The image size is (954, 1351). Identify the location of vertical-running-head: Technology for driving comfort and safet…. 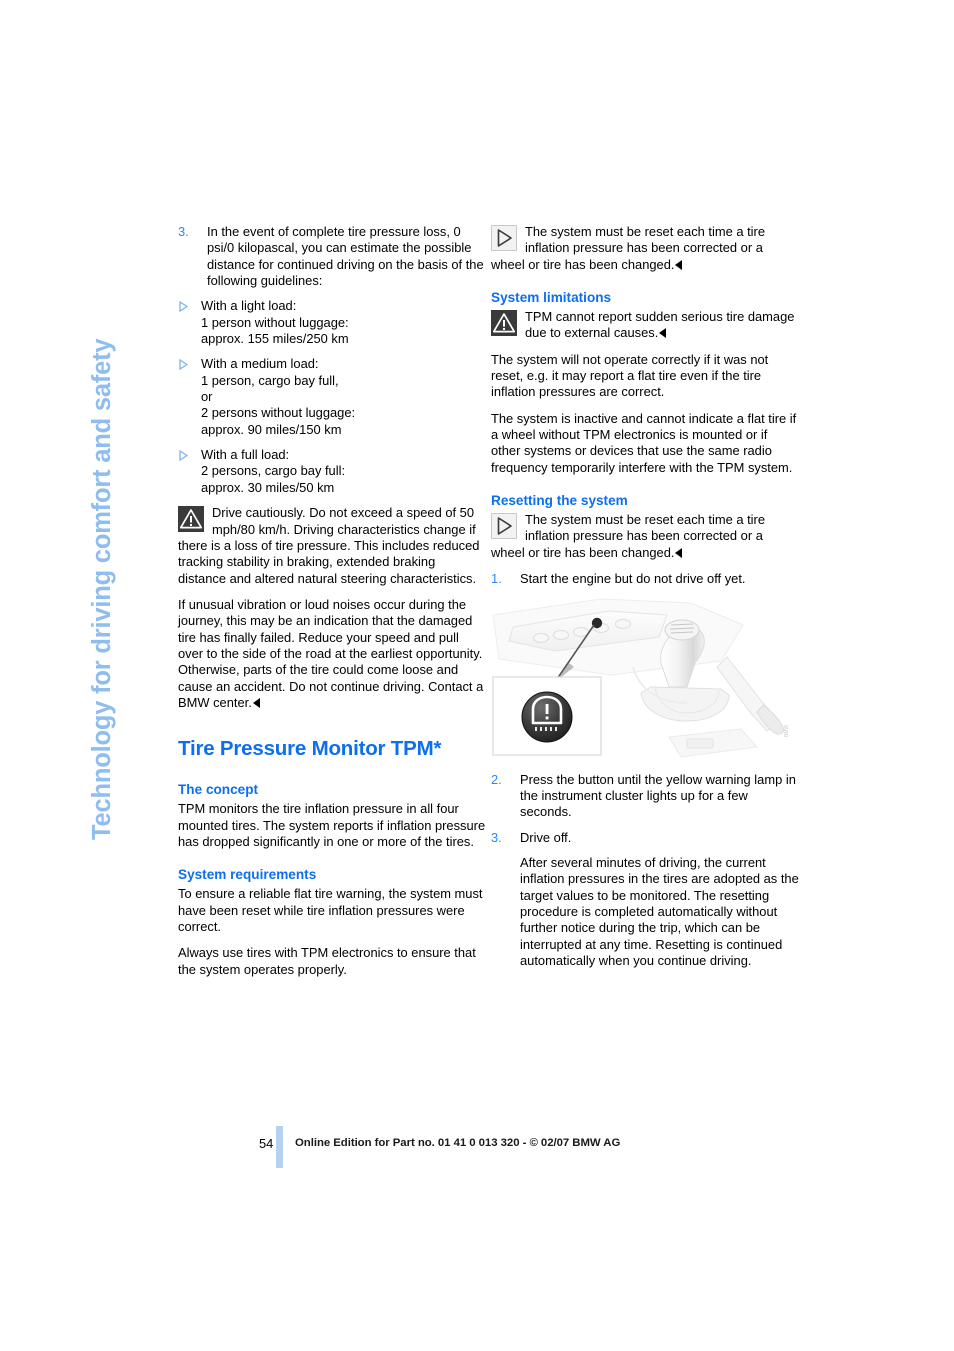
(128, 520).